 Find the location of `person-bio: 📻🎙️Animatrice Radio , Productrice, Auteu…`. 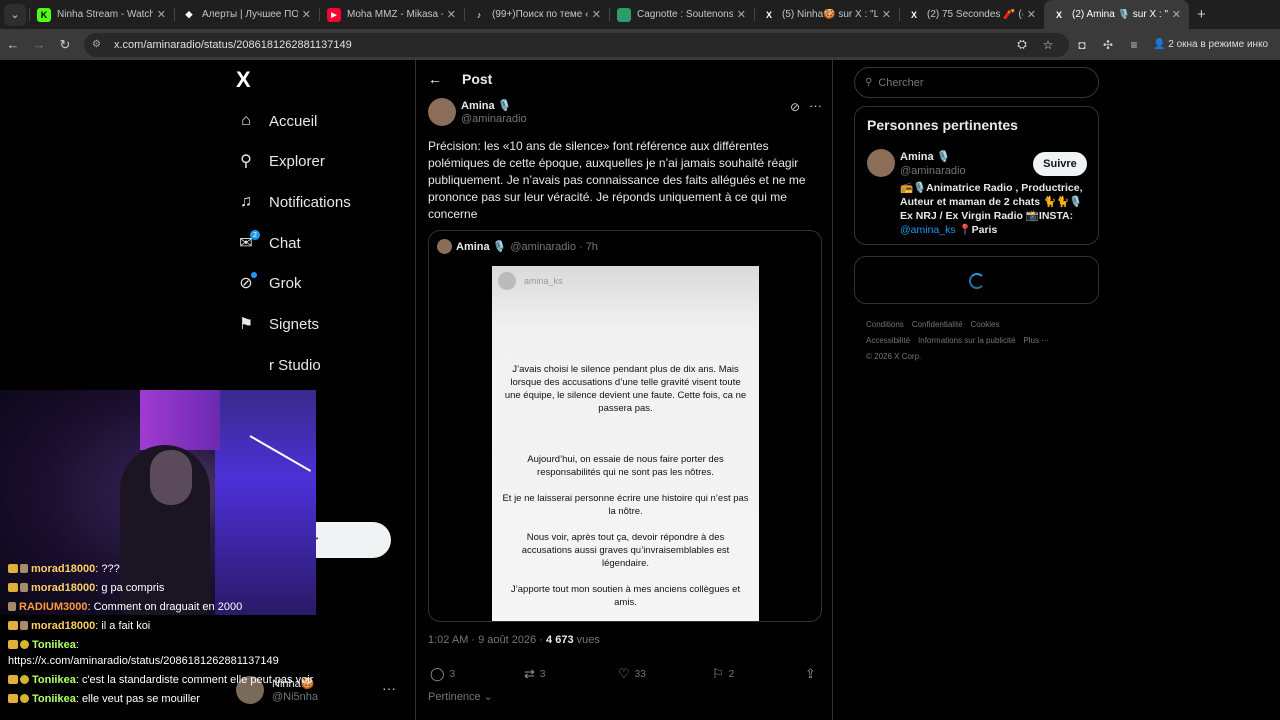

person-bio: 📻🎙️Animatrice Radio , Productrice, Auteu… is located at coordinates (991, 209).